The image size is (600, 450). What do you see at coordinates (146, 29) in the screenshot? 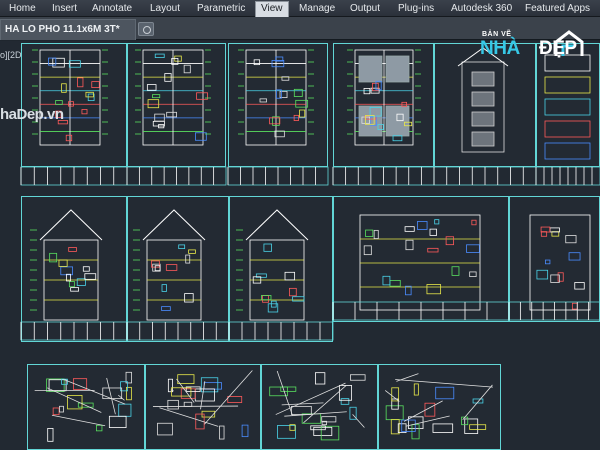
I see `new-drawing-tab-button` at bounding box center [146, 29].